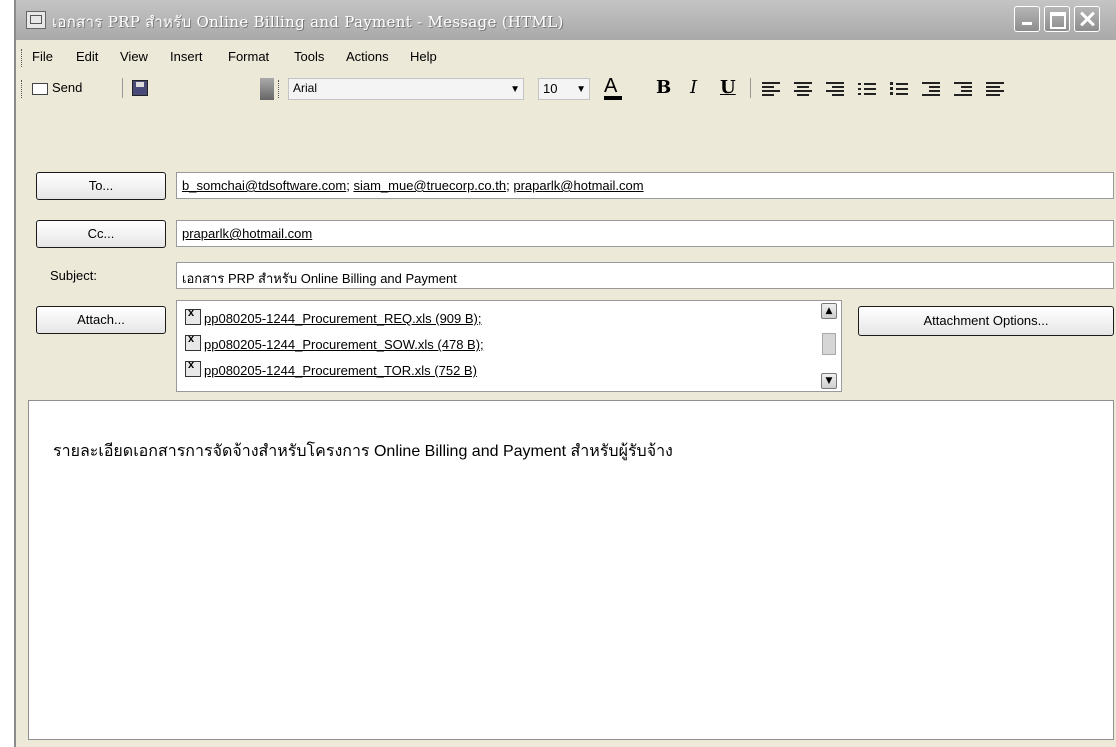 Image resolution: width=1116 pixels, height=747 pixels. What do you see at coordinates (550, 88) in the screenshot?
I see `font-size-value: 10` at bounding box center [550, 88].